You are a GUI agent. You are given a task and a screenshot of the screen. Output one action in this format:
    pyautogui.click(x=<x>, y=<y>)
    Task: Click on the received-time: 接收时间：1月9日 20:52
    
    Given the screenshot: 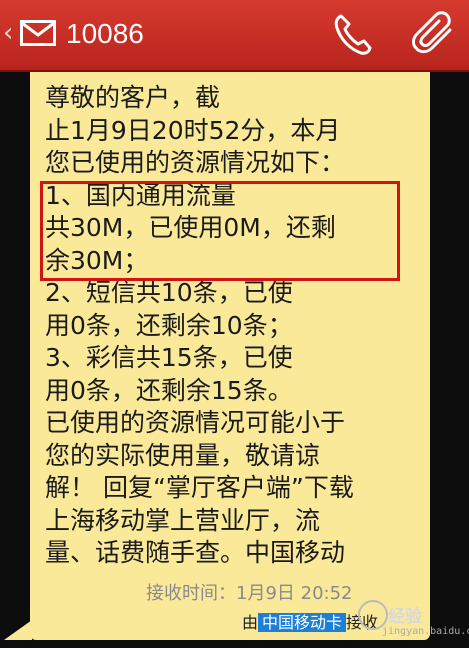 What is the action you would take?
    pyautogui.click(x=249, y=593)
    